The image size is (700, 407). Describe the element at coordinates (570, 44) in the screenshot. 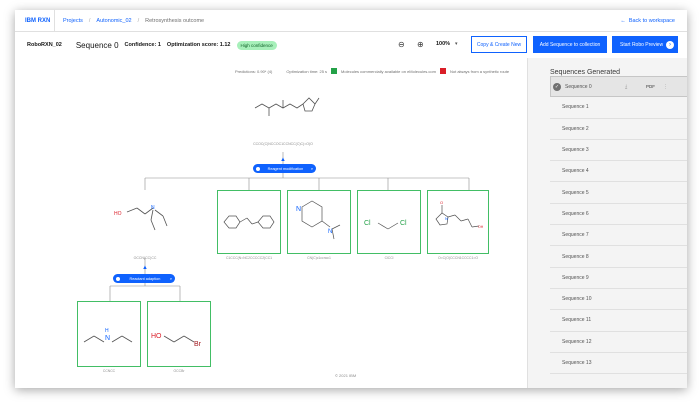

I see `add-to-collection-button: Add Sequence to collection` at that location.